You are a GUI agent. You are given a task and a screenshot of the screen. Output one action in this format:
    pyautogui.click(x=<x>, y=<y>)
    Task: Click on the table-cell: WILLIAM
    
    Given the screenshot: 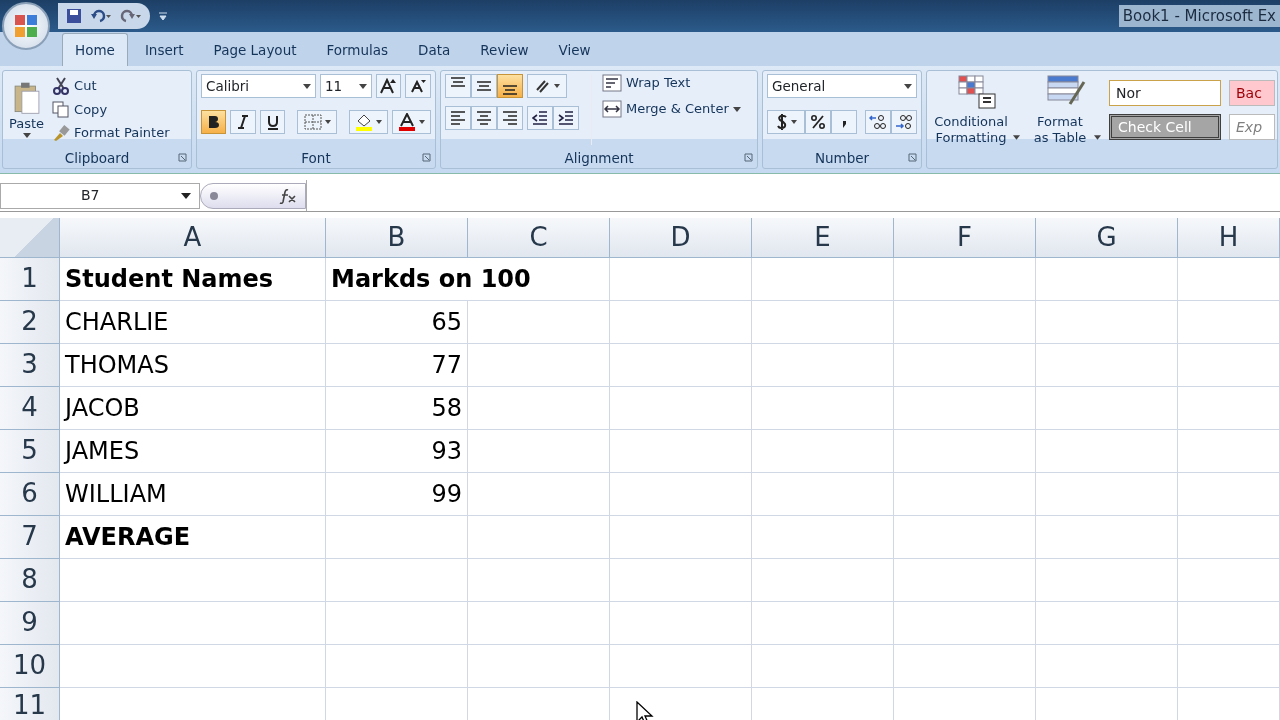 What is the action you would take?
    pyautogui.click(x=193, y=494)
    